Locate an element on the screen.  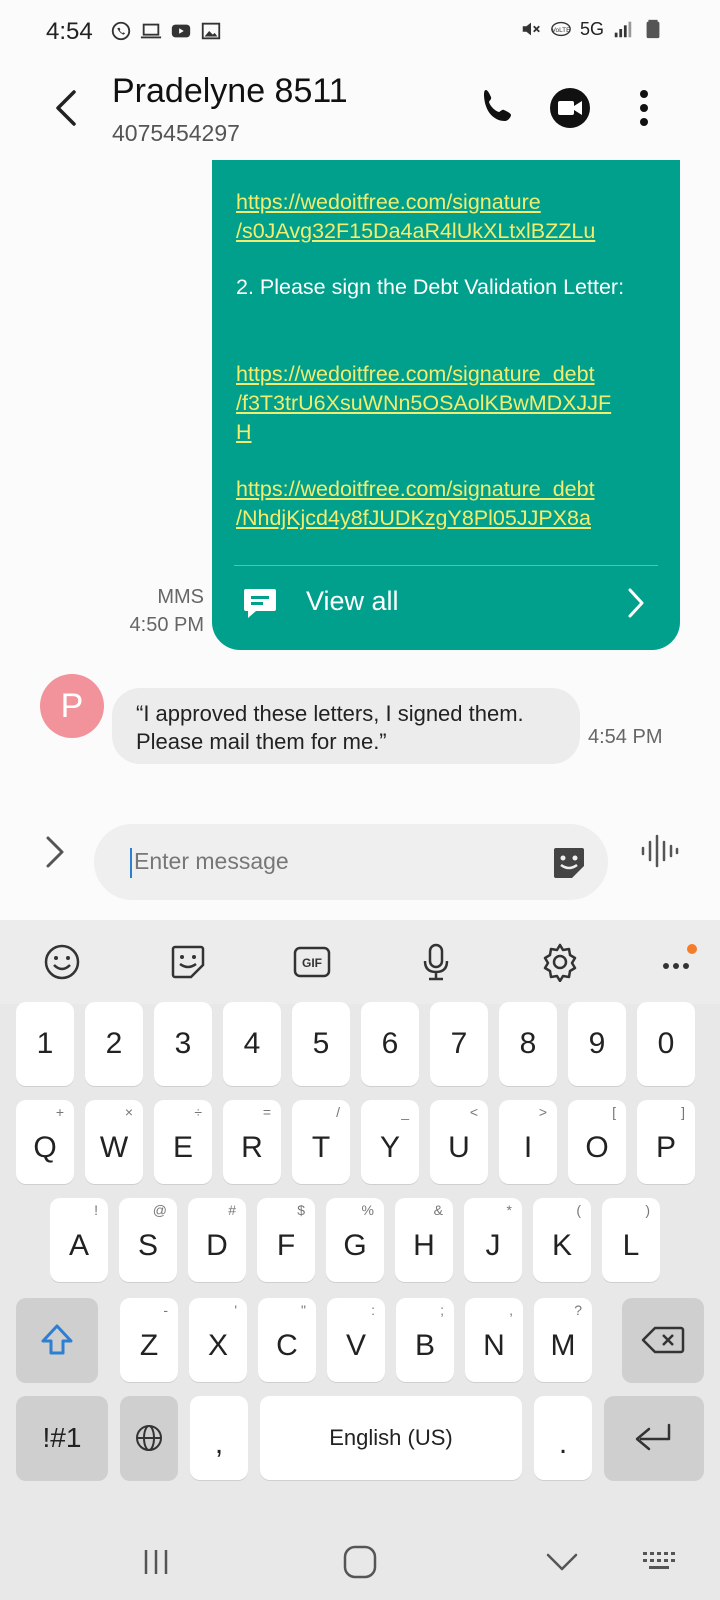
shift-key is located at coordinates (57, 1340).